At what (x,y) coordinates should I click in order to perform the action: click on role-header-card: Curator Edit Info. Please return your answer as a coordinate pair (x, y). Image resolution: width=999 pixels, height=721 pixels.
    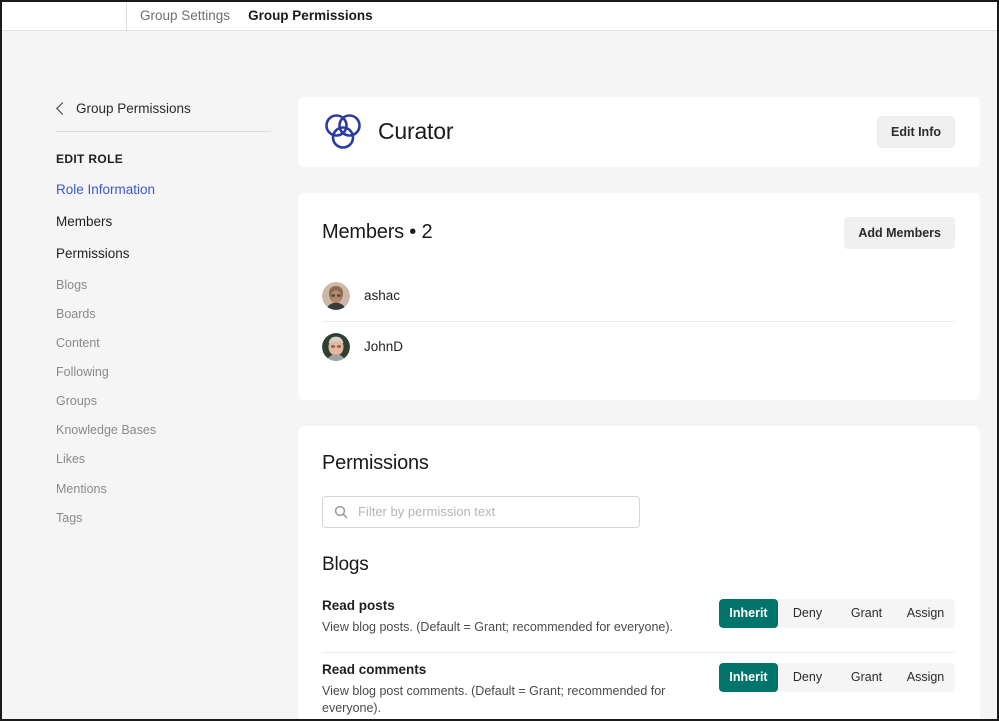
    Looking at the image, I should click on (639, 132).